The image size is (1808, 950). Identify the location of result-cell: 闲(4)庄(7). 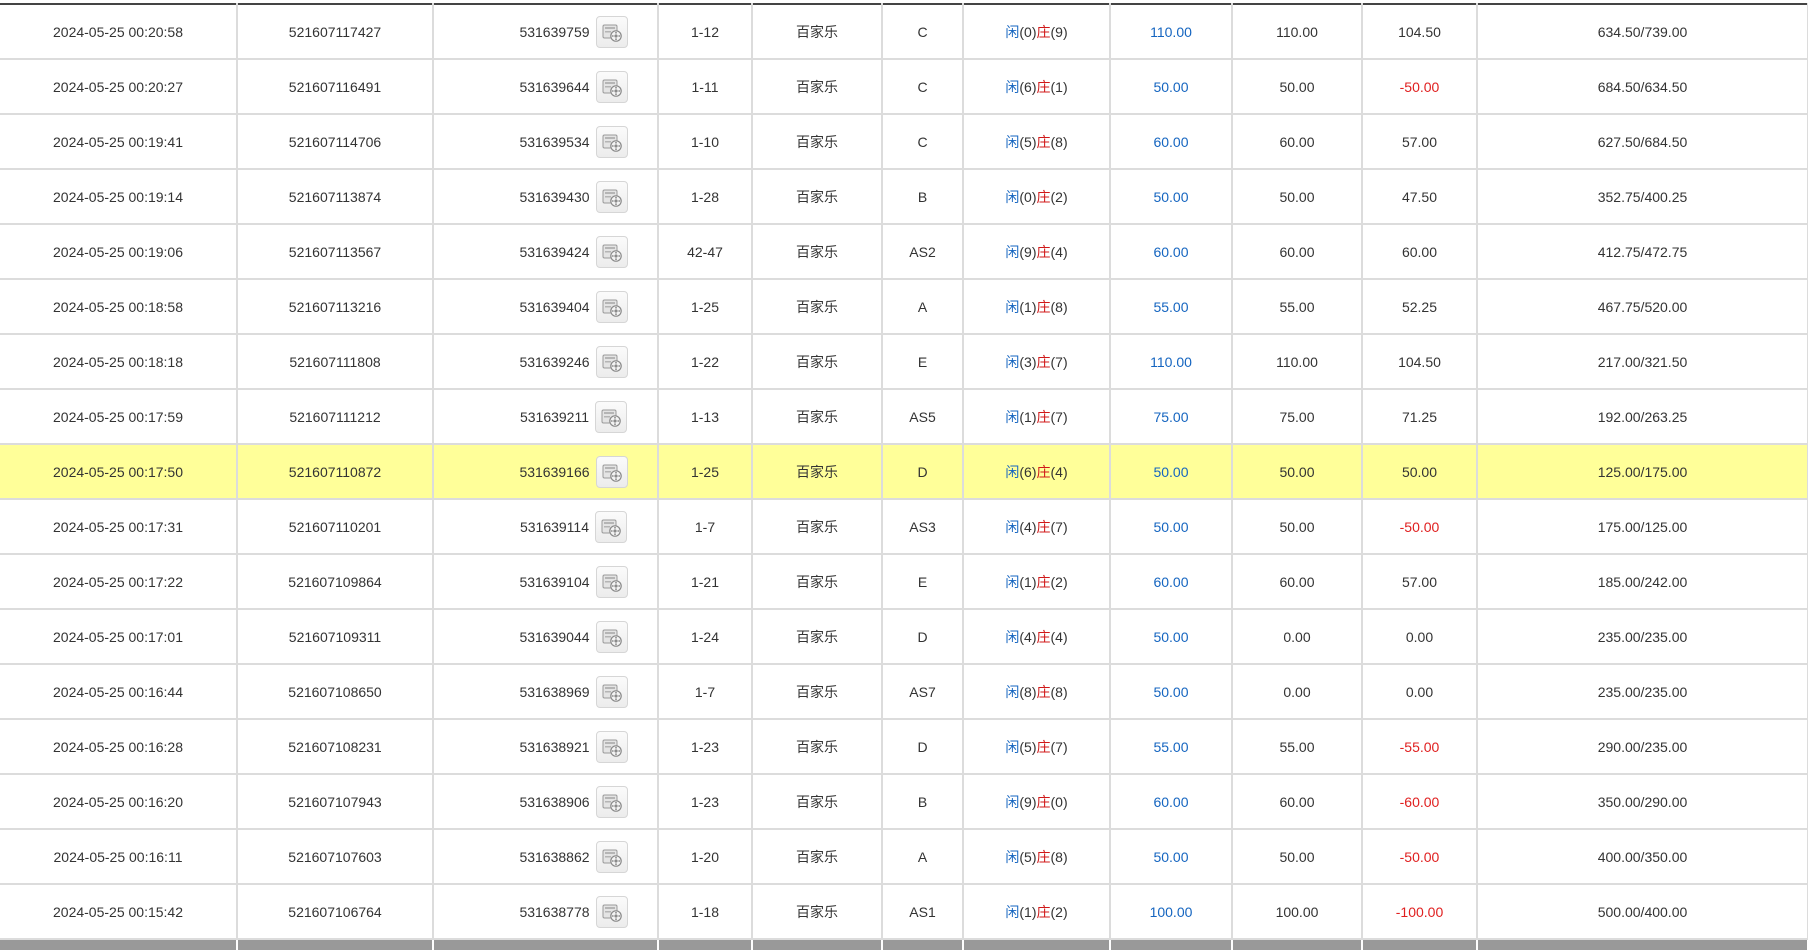
(1037, 527).